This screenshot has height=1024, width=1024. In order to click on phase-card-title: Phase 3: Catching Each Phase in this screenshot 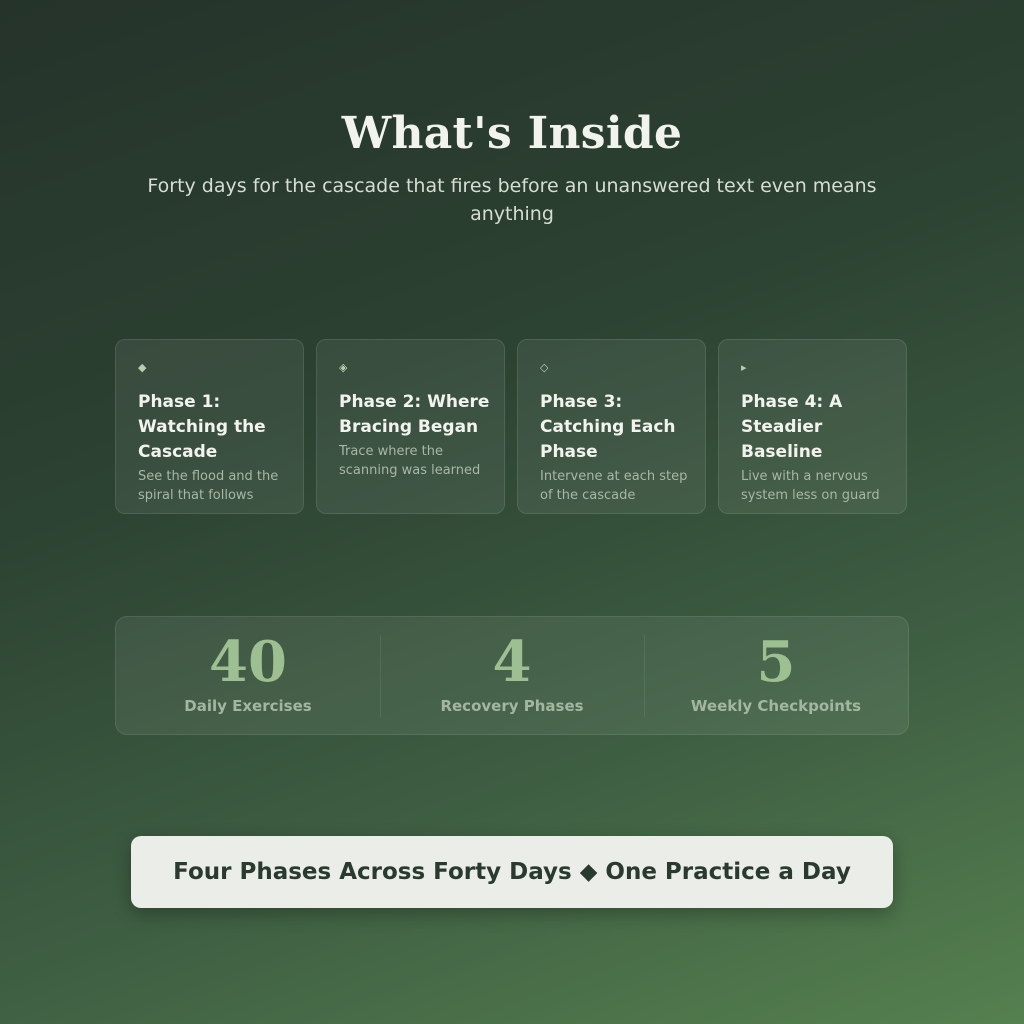, I will do `click(608, 427)`.